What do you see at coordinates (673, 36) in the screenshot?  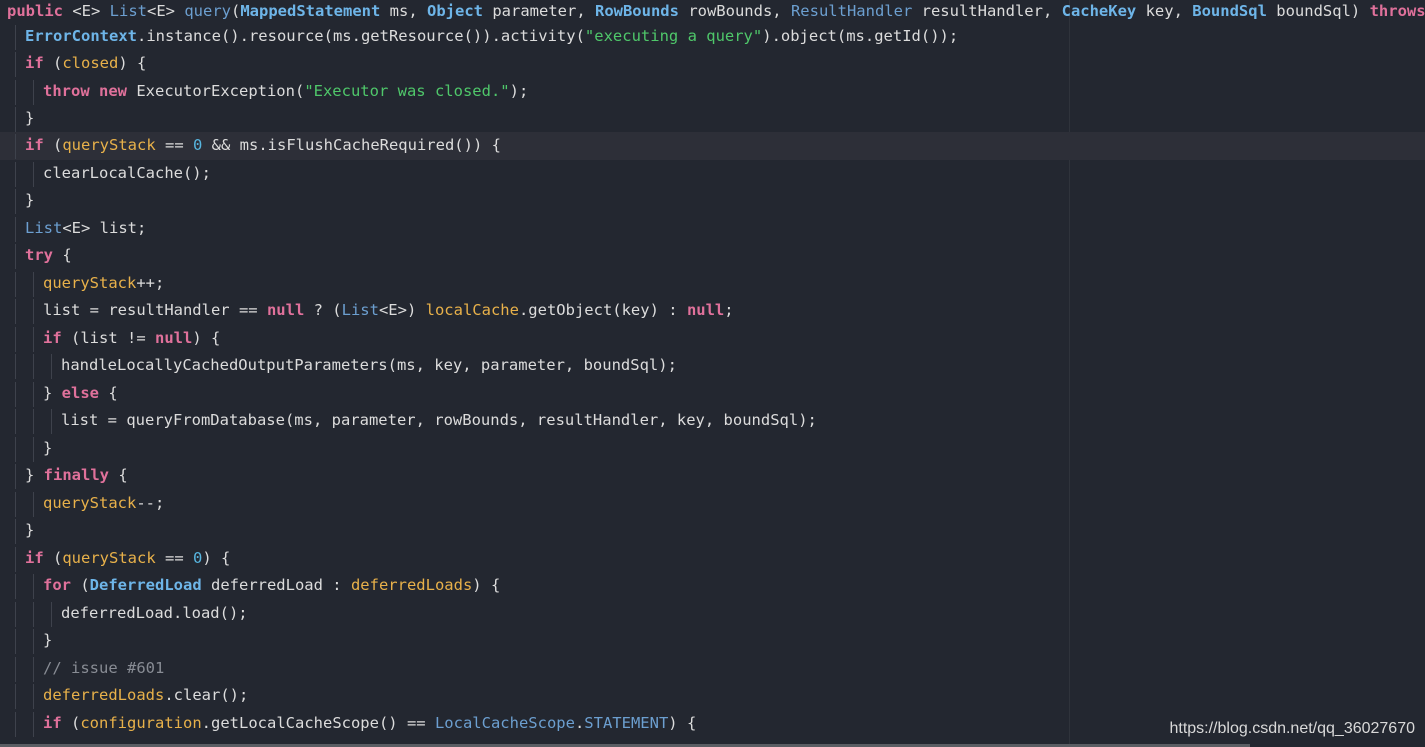 I see `code-token: "executing a query"` at bounding box center [673, 36].